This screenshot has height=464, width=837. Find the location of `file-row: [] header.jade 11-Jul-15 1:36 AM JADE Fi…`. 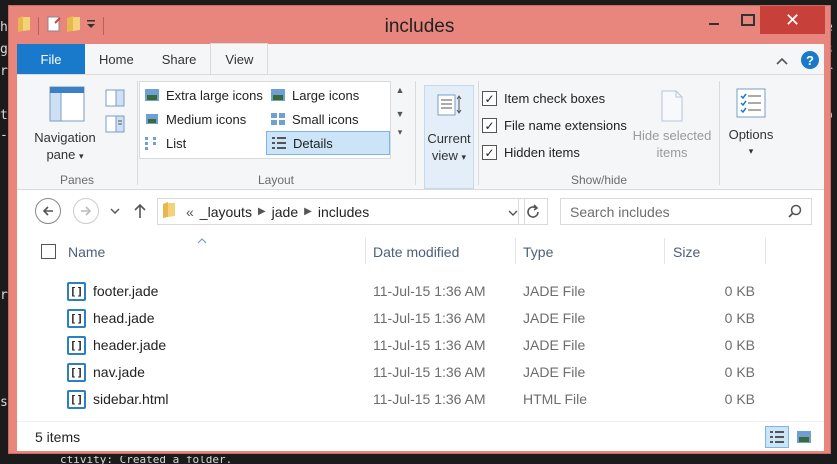

file-row: [] header.jade 11-Jul-15 1:36 AM JADE Fi… is located at coordinates (397, 345).